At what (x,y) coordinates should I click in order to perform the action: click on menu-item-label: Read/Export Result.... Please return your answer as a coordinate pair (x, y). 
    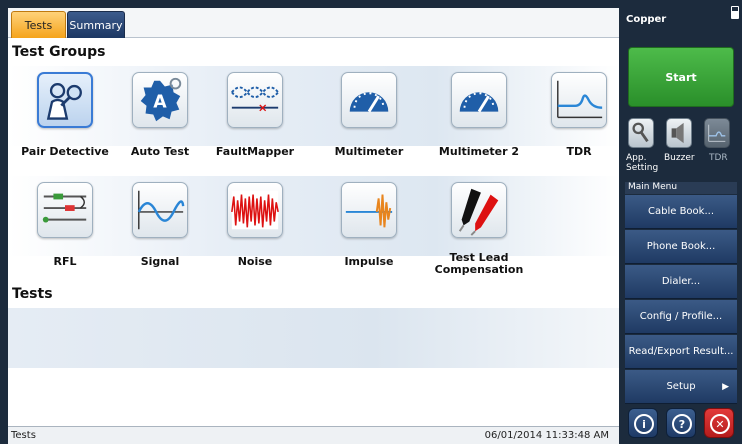
    Looking at the image, I should click on (681, 351).